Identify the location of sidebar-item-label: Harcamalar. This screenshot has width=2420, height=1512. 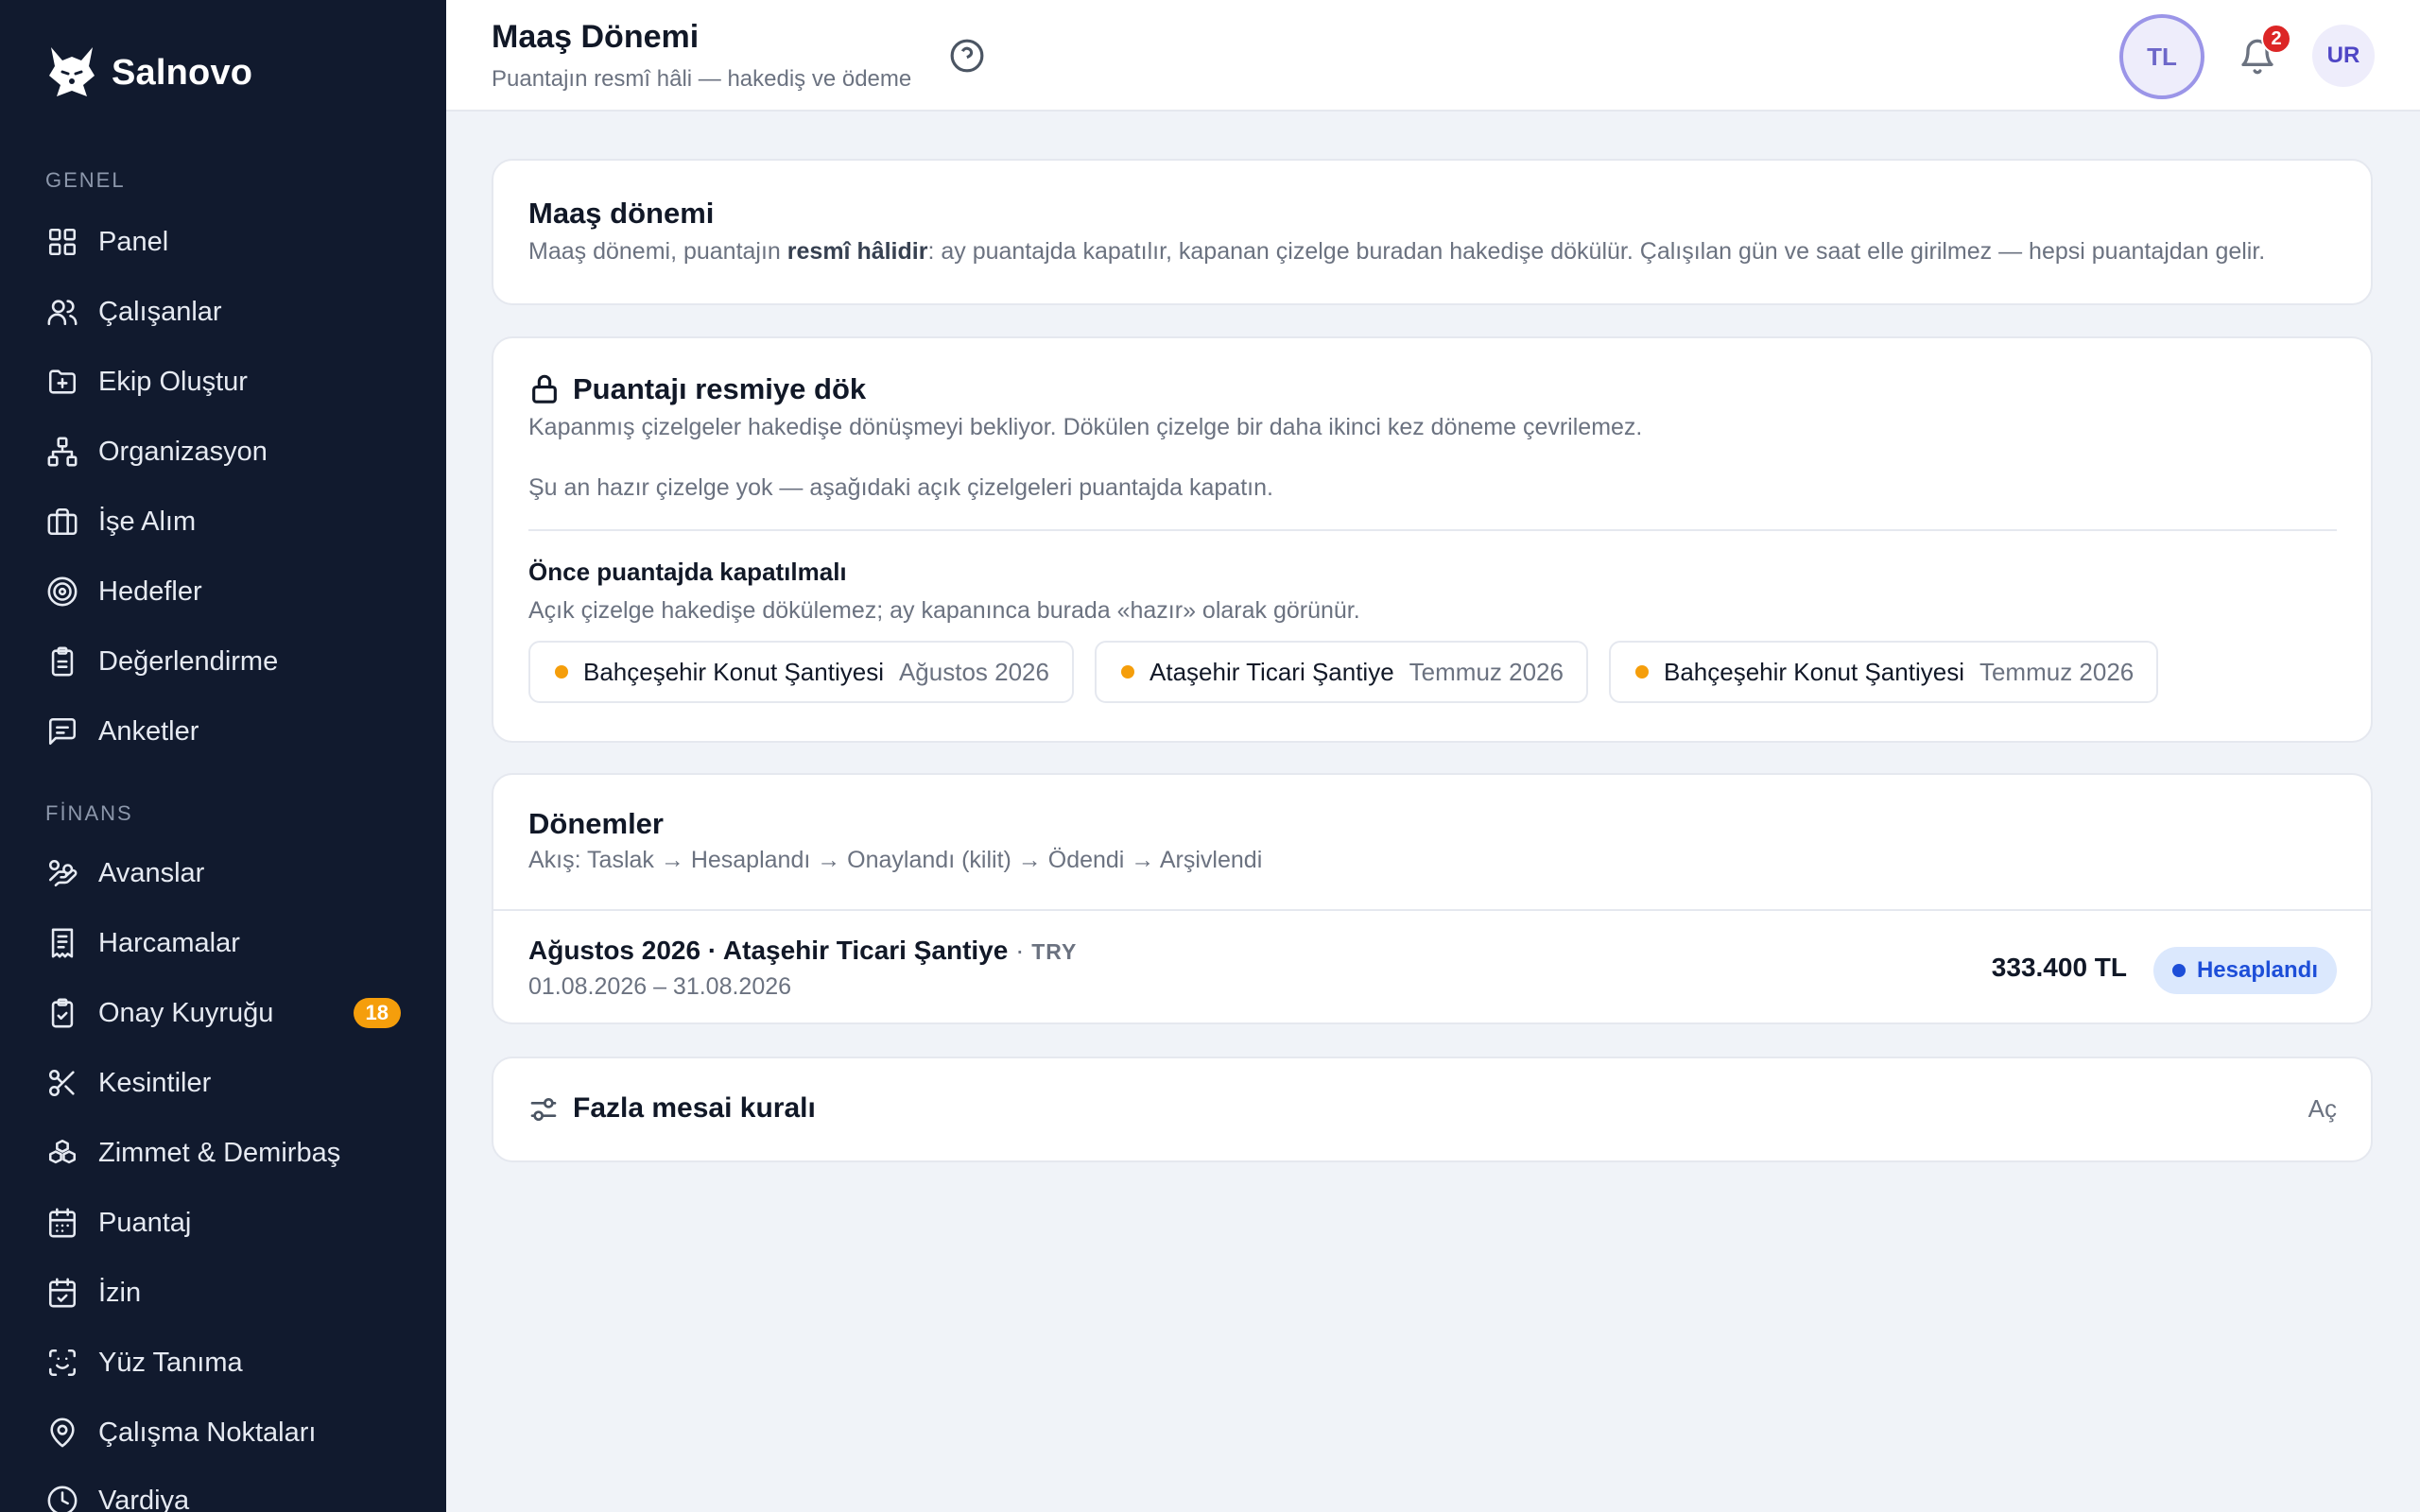
(169, 942).